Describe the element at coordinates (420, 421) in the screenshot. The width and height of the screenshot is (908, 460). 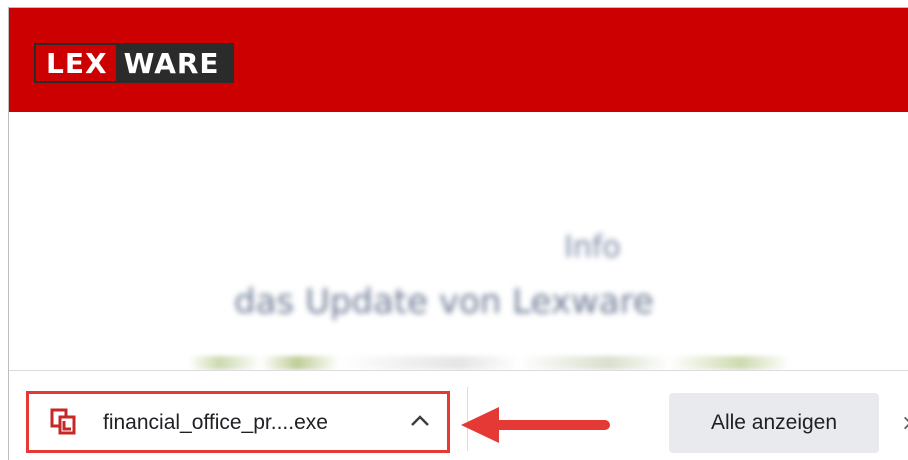
I see `chevron-up-icon` at that location.